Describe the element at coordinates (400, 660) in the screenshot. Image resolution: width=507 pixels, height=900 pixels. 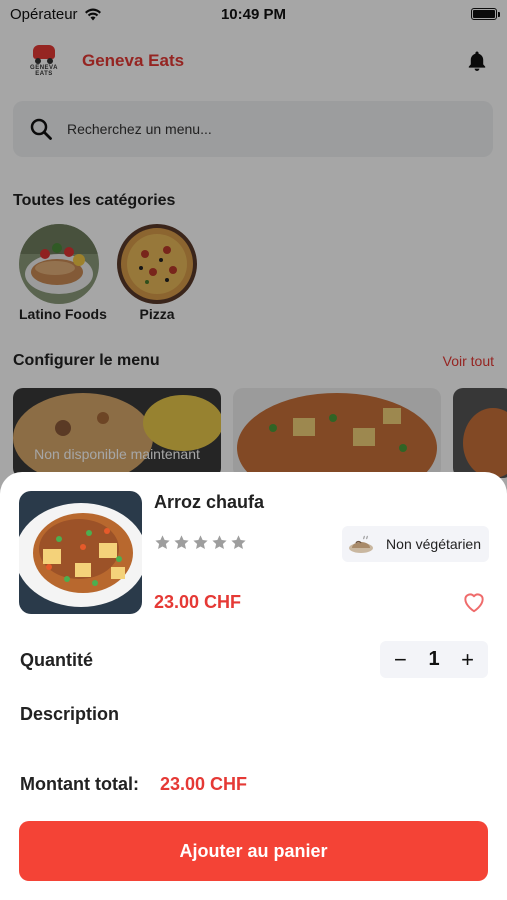
I see `decrement-button: −` at that location.